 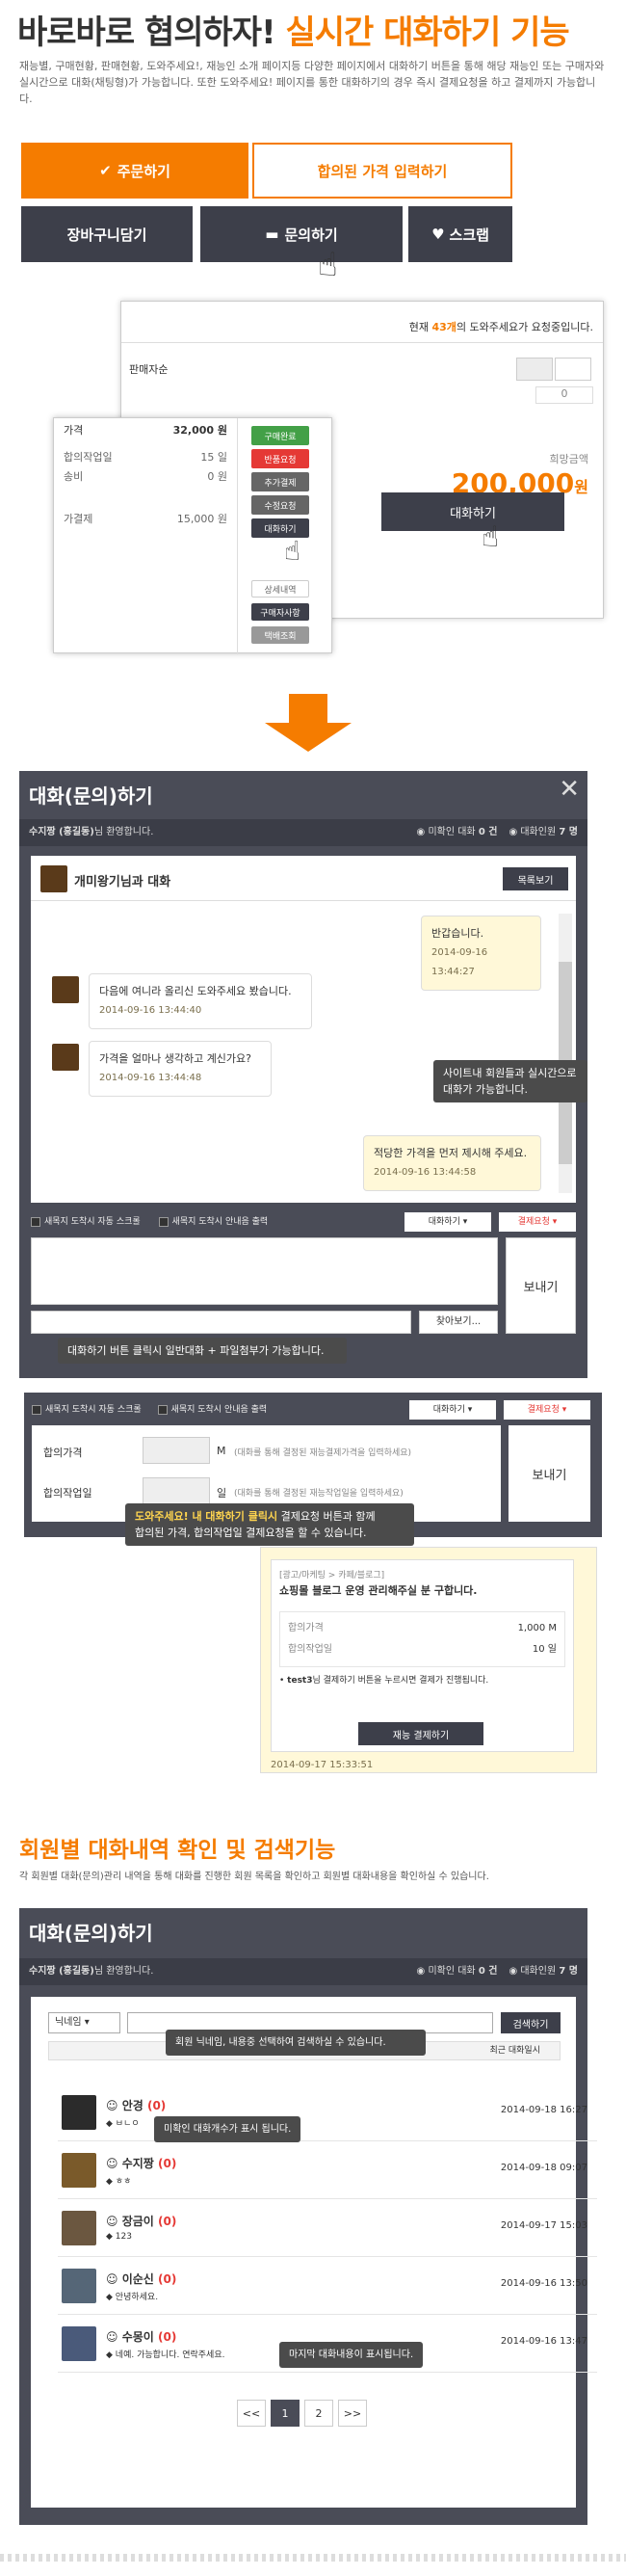 What do you see at coordinates (222, 1493) in the screenshot?
I see `days-unit: 일` at bounding box center [222, 1493].